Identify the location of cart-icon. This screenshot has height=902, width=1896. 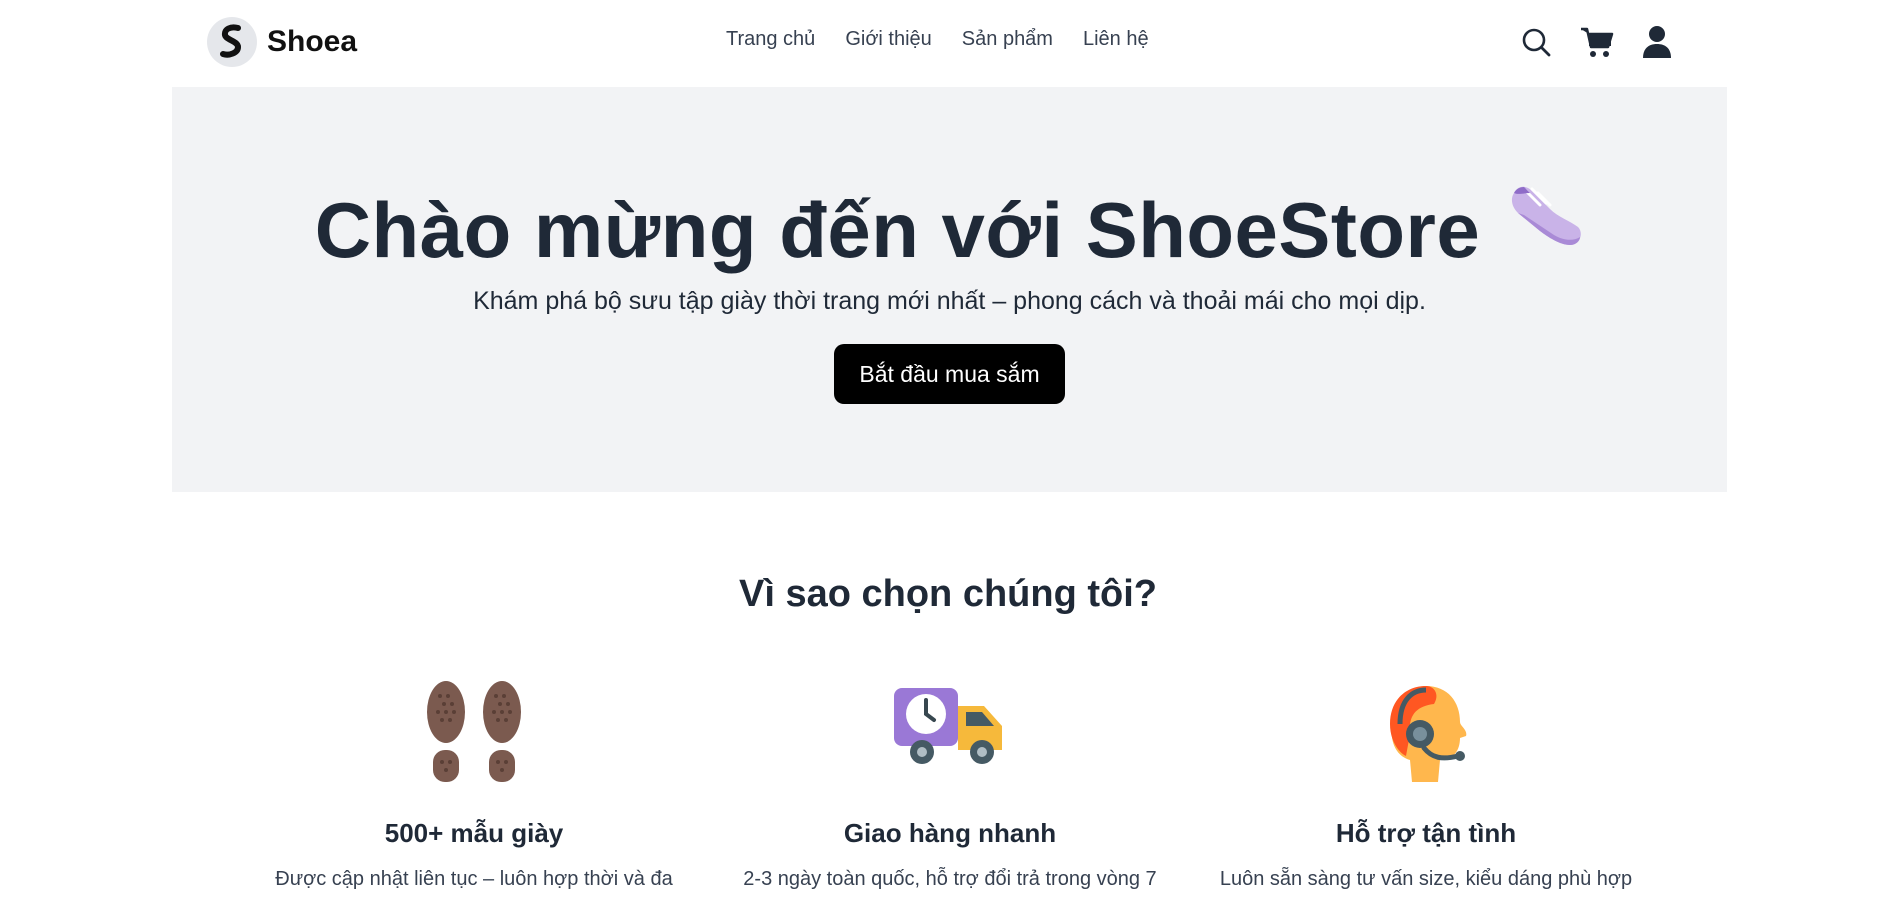
(1597, 42).